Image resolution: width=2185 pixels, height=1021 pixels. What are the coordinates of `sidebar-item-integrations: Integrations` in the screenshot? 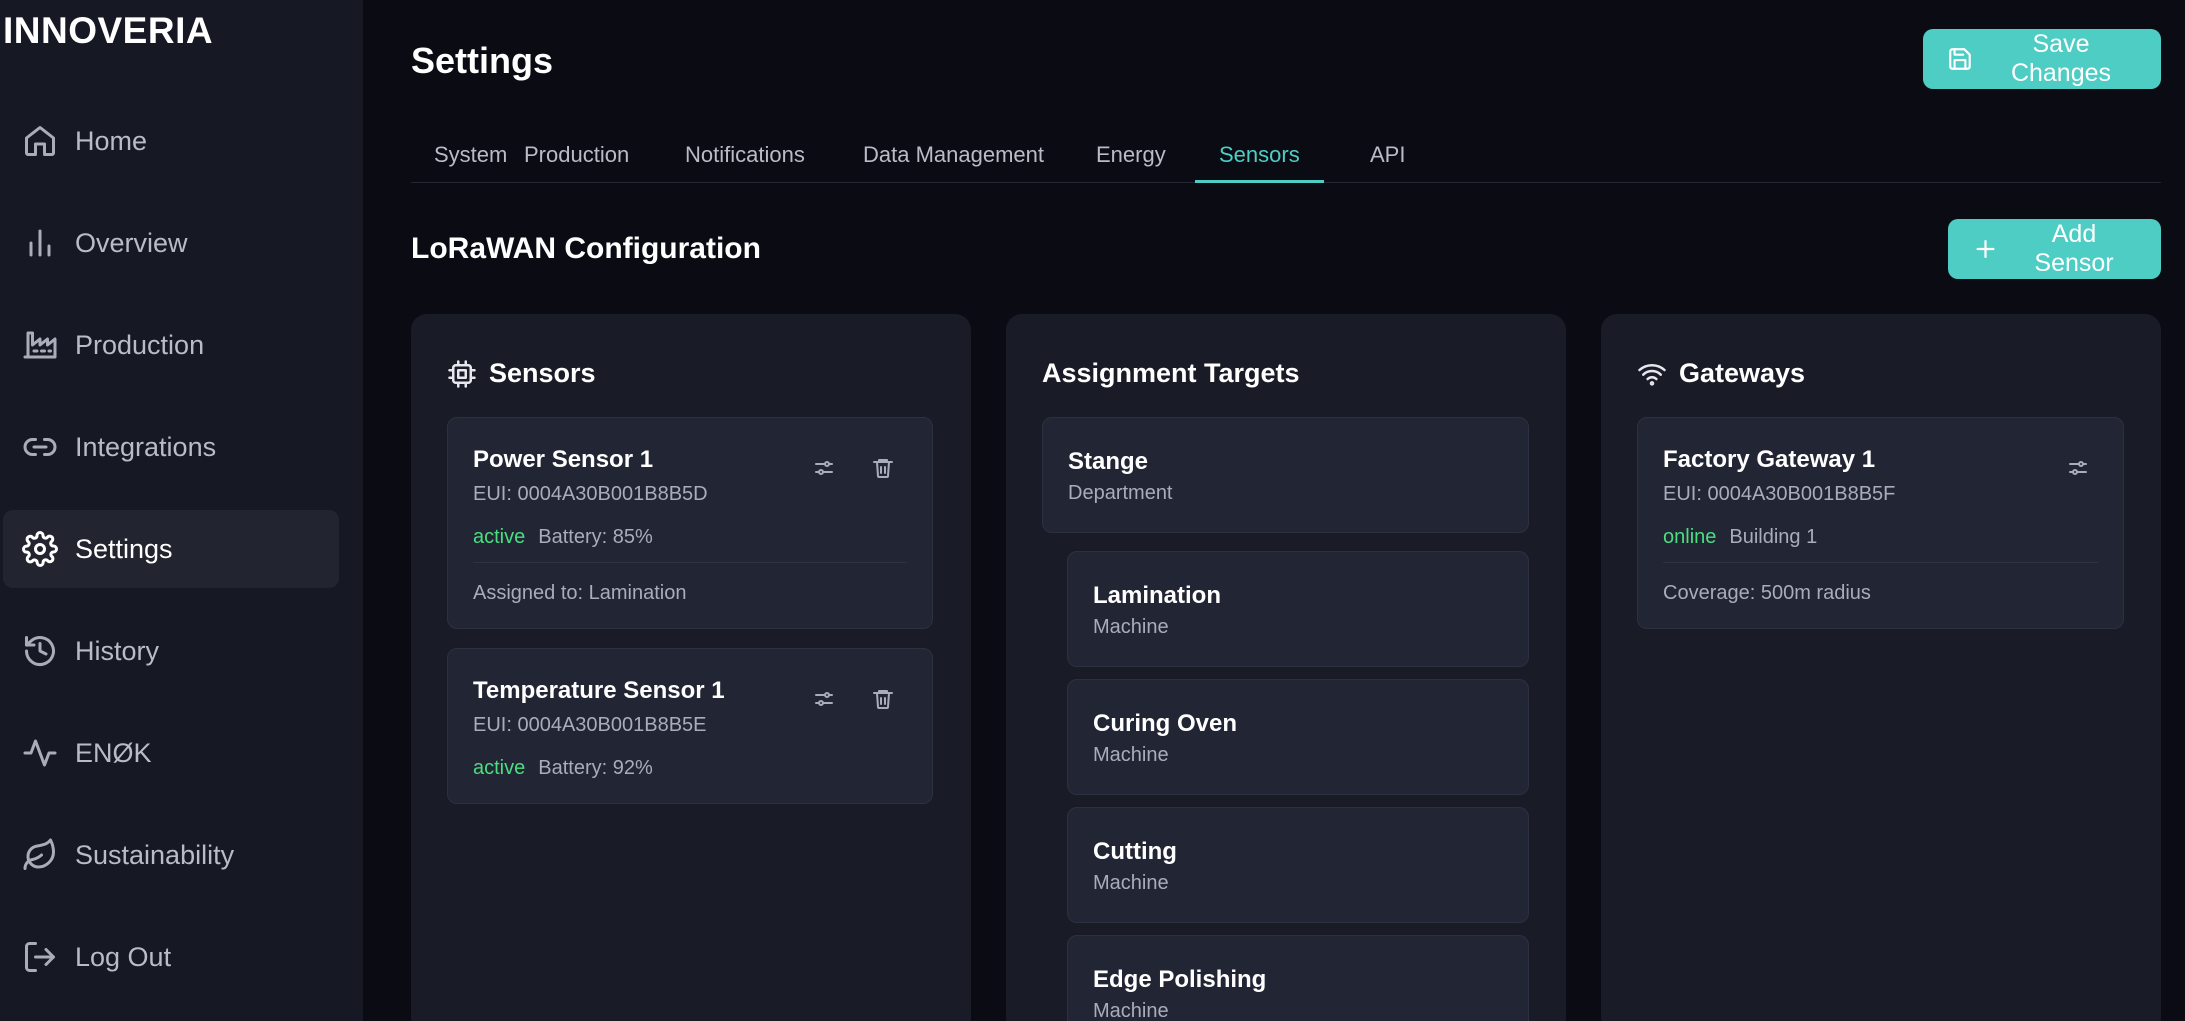 It's located at (171, 447).